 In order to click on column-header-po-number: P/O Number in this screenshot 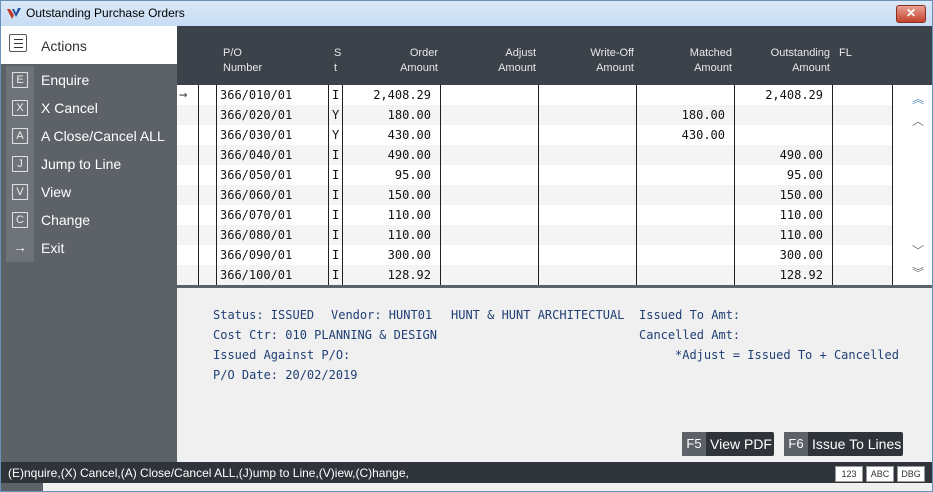, I will do `click(242, 61)`.